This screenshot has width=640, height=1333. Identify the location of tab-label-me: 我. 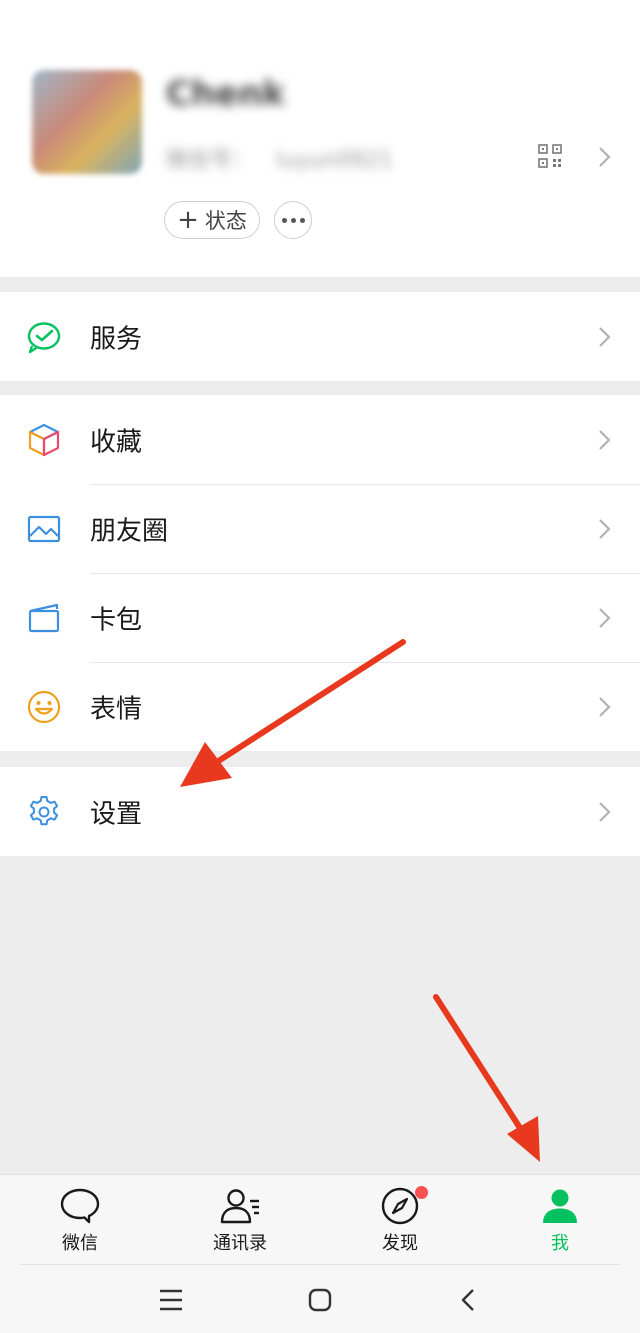
(560, 1243).